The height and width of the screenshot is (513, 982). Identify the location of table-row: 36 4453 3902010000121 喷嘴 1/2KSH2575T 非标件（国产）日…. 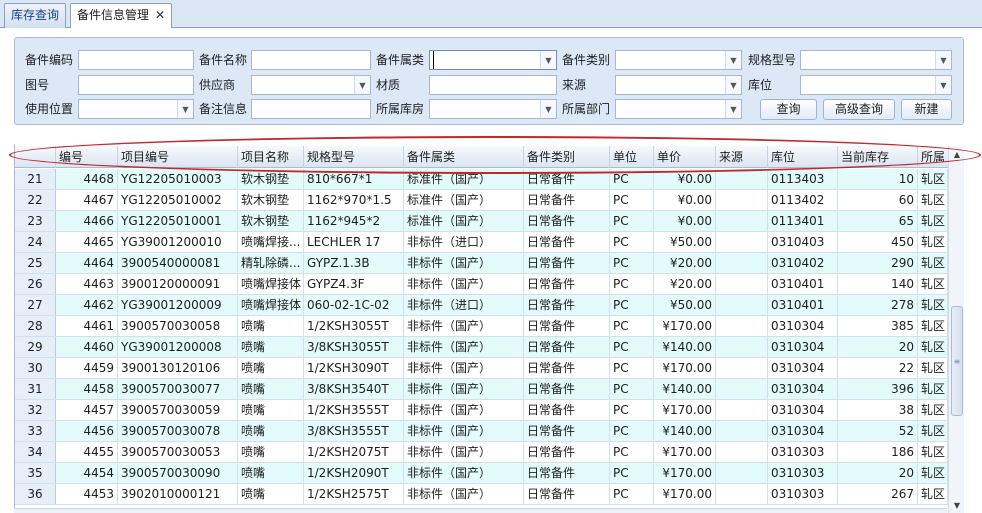
(481, 494).